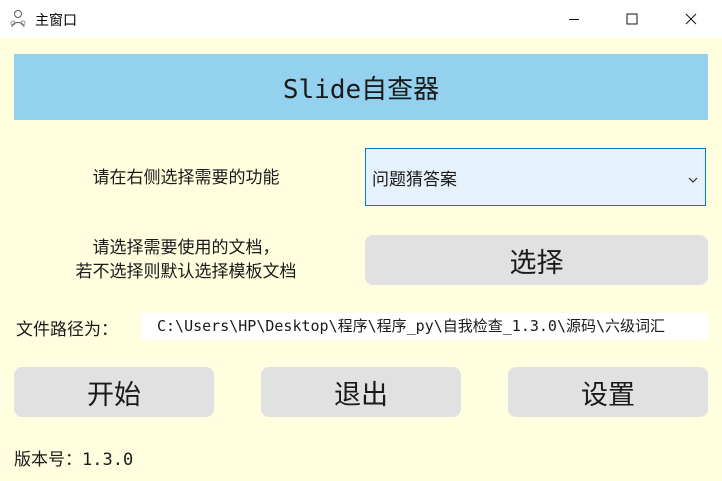 The image size is (722, 481). I want to click on minimize-button, so click(574, 19).